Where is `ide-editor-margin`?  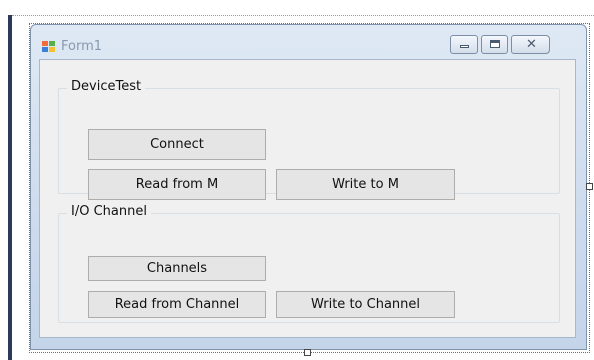 ide-editor-margin is located at coordinates (10, 187).